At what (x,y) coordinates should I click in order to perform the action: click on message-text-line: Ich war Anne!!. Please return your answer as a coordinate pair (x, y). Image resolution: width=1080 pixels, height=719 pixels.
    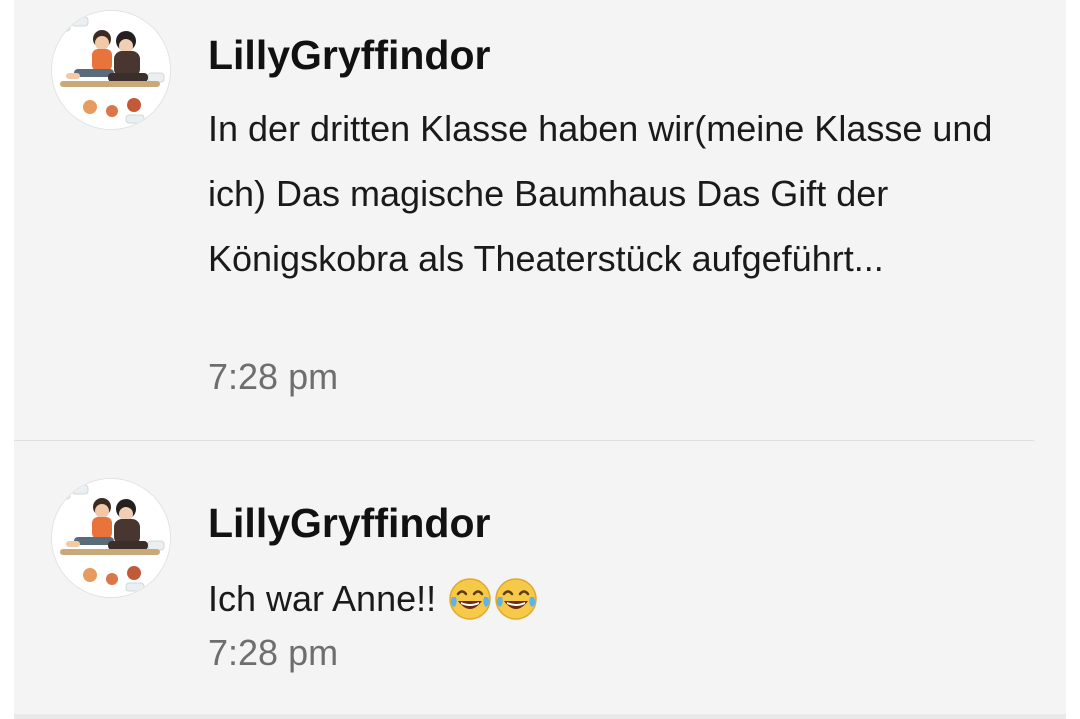
    Looking at the image, I should click on (623, 598).